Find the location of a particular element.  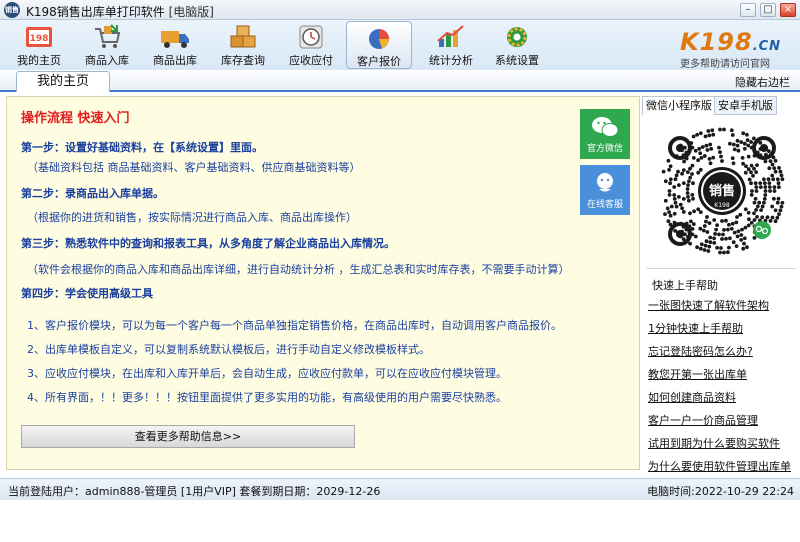

help-link-first-order: 教您开第一张出库单 is located at coordinates (697, 374).